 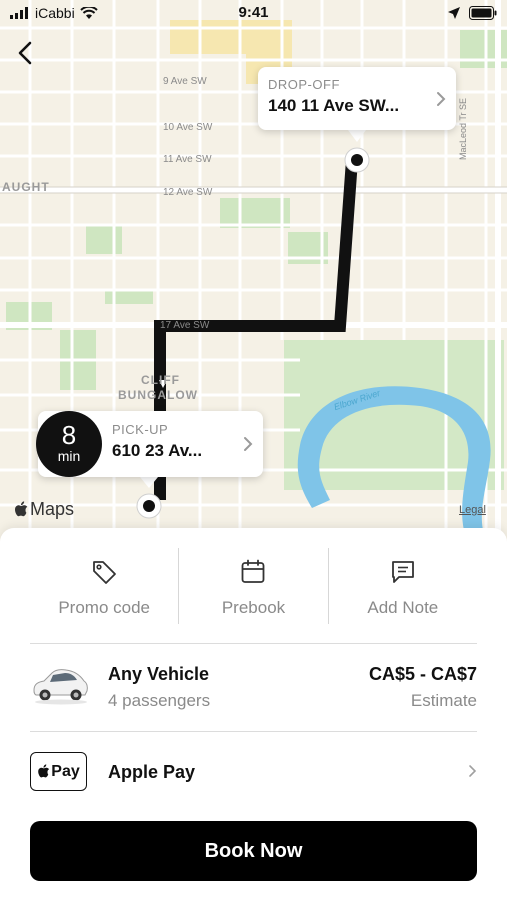 I want to click on eta-badge: 8 min, so click(x=69, y=444).